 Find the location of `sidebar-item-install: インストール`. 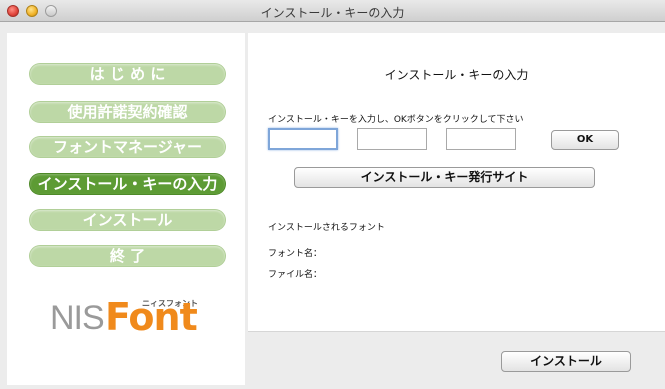

sidebar-item-install: インストール is located at coordinates (127, 220).